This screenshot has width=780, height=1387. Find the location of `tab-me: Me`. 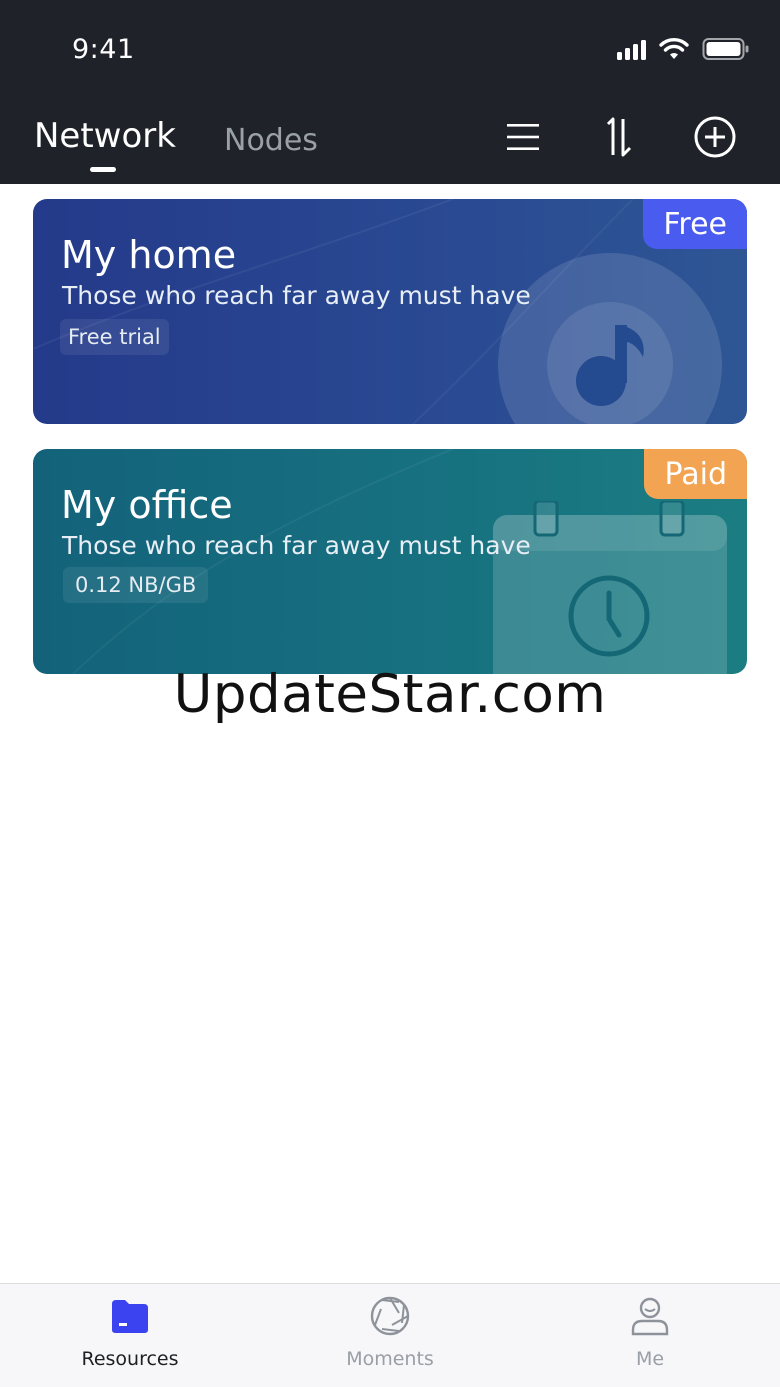

tab-me: Me is located at coordinates (650, 1335).